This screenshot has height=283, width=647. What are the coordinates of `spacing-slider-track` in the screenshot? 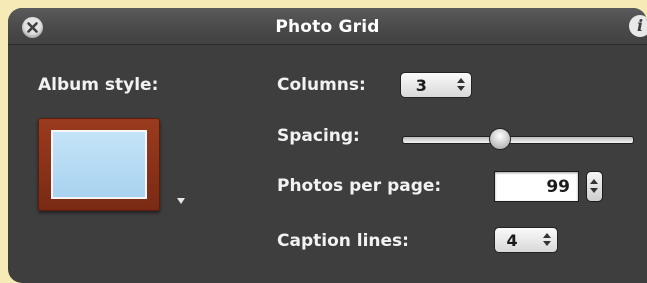 It's located at (518, 140).